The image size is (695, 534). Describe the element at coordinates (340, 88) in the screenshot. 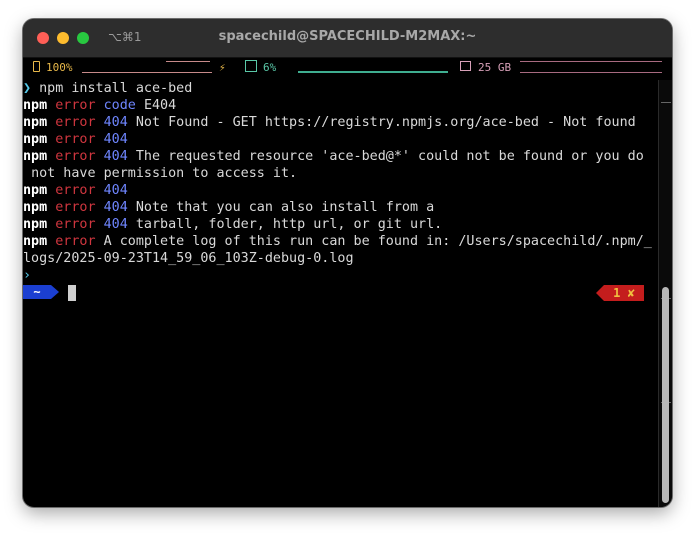

I see `command-line: ❯ npm install ace-bed` at that location.